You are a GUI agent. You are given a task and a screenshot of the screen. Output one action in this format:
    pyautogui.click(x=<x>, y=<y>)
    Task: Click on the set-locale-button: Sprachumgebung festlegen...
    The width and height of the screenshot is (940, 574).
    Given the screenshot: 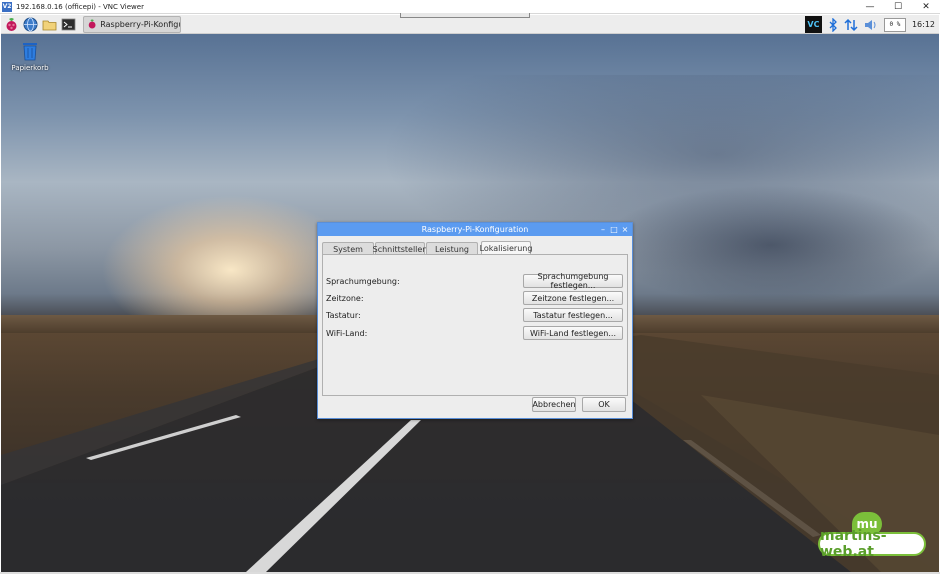 What is the action you would take?
    pyautogui.click(x=573, y=281)
    